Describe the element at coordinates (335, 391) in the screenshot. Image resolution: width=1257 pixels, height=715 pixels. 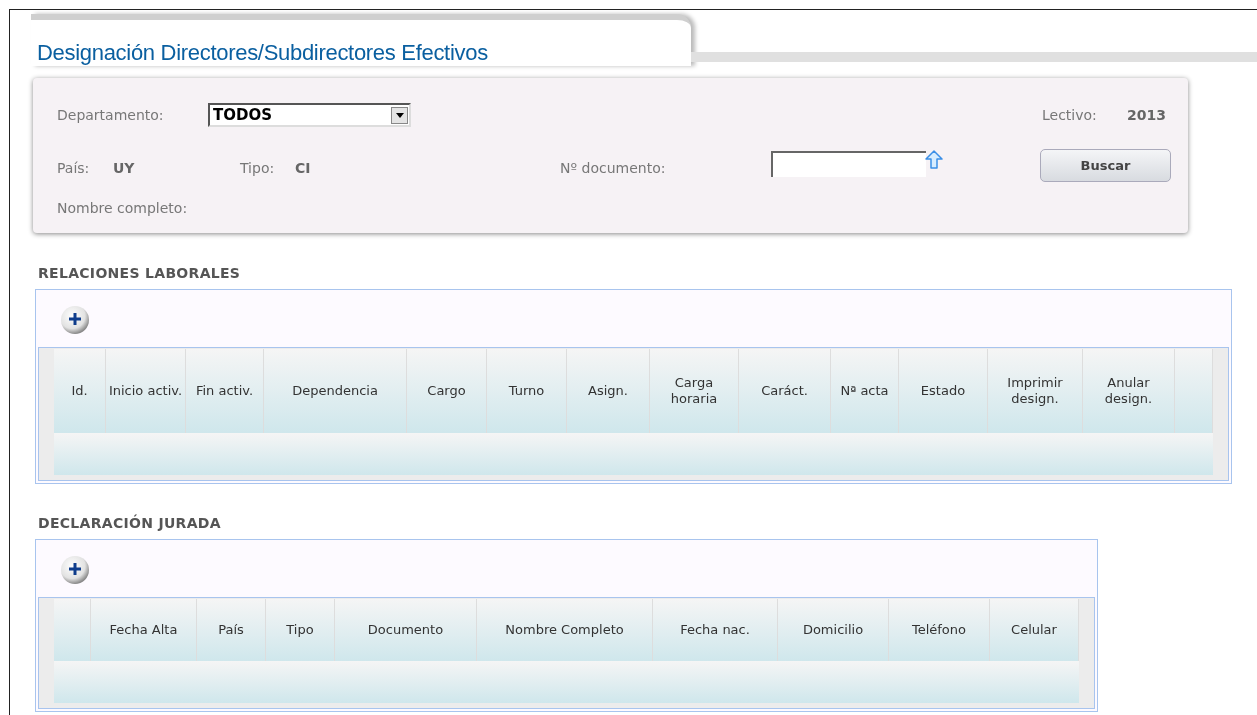
I see `column-header: Dependencia` at that location.